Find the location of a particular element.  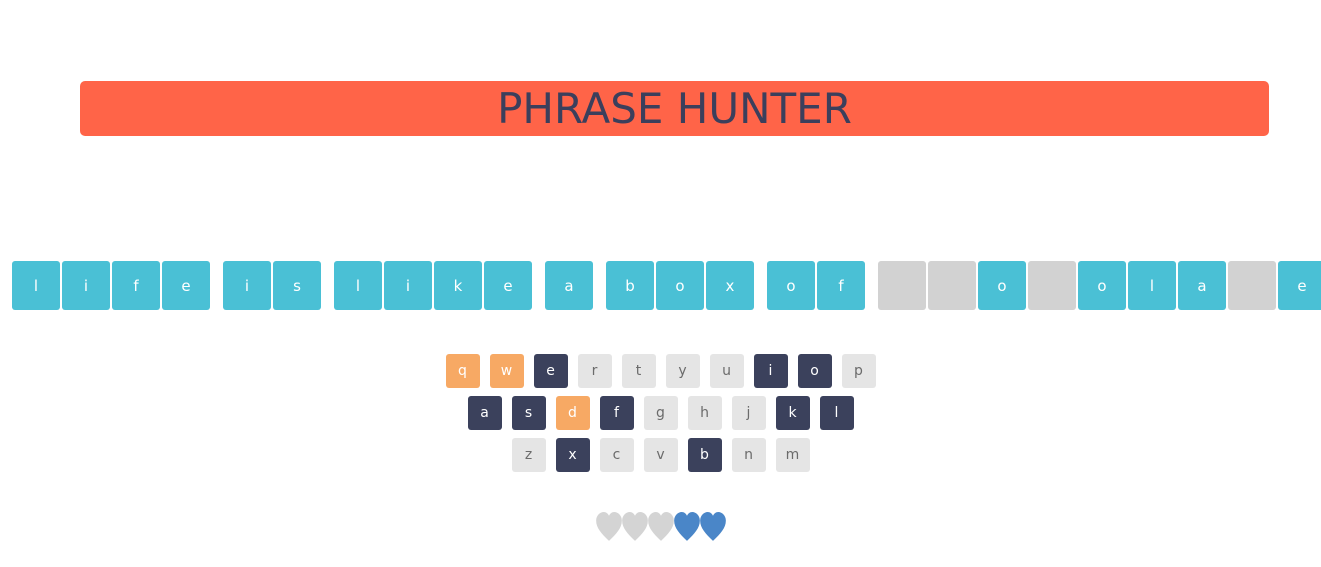

key-u: u is located at coordinates (726, 371).